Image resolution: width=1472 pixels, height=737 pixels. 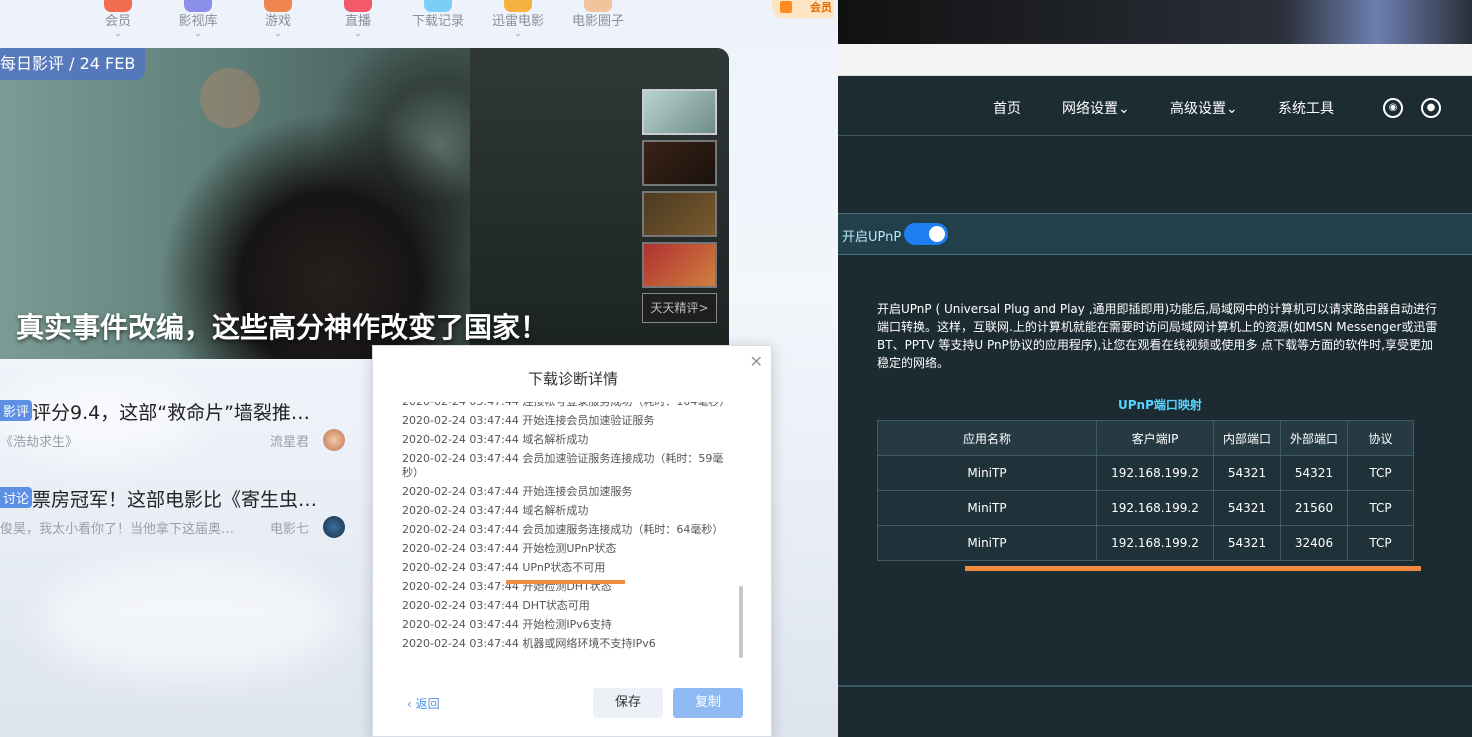 I want to click on toggle-knob, so click(x=937, y=234).